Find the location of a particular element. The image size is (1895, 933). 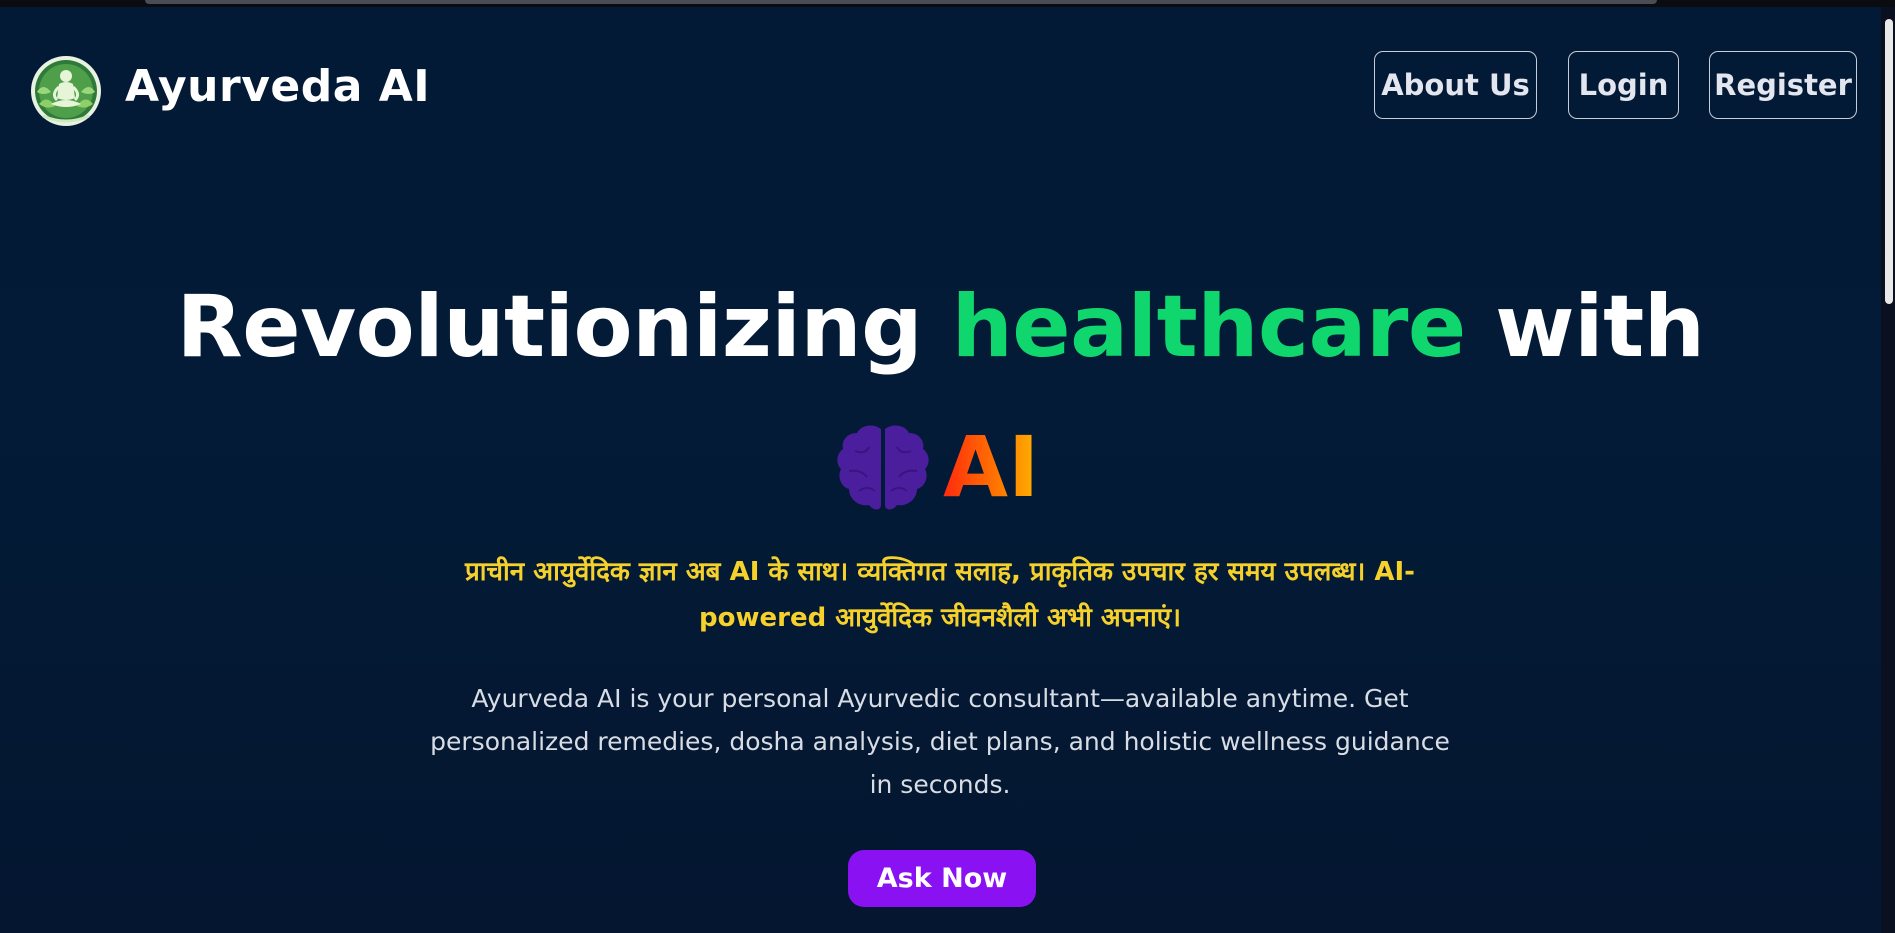

login-button: Login is located at coordinates (1623, 85).